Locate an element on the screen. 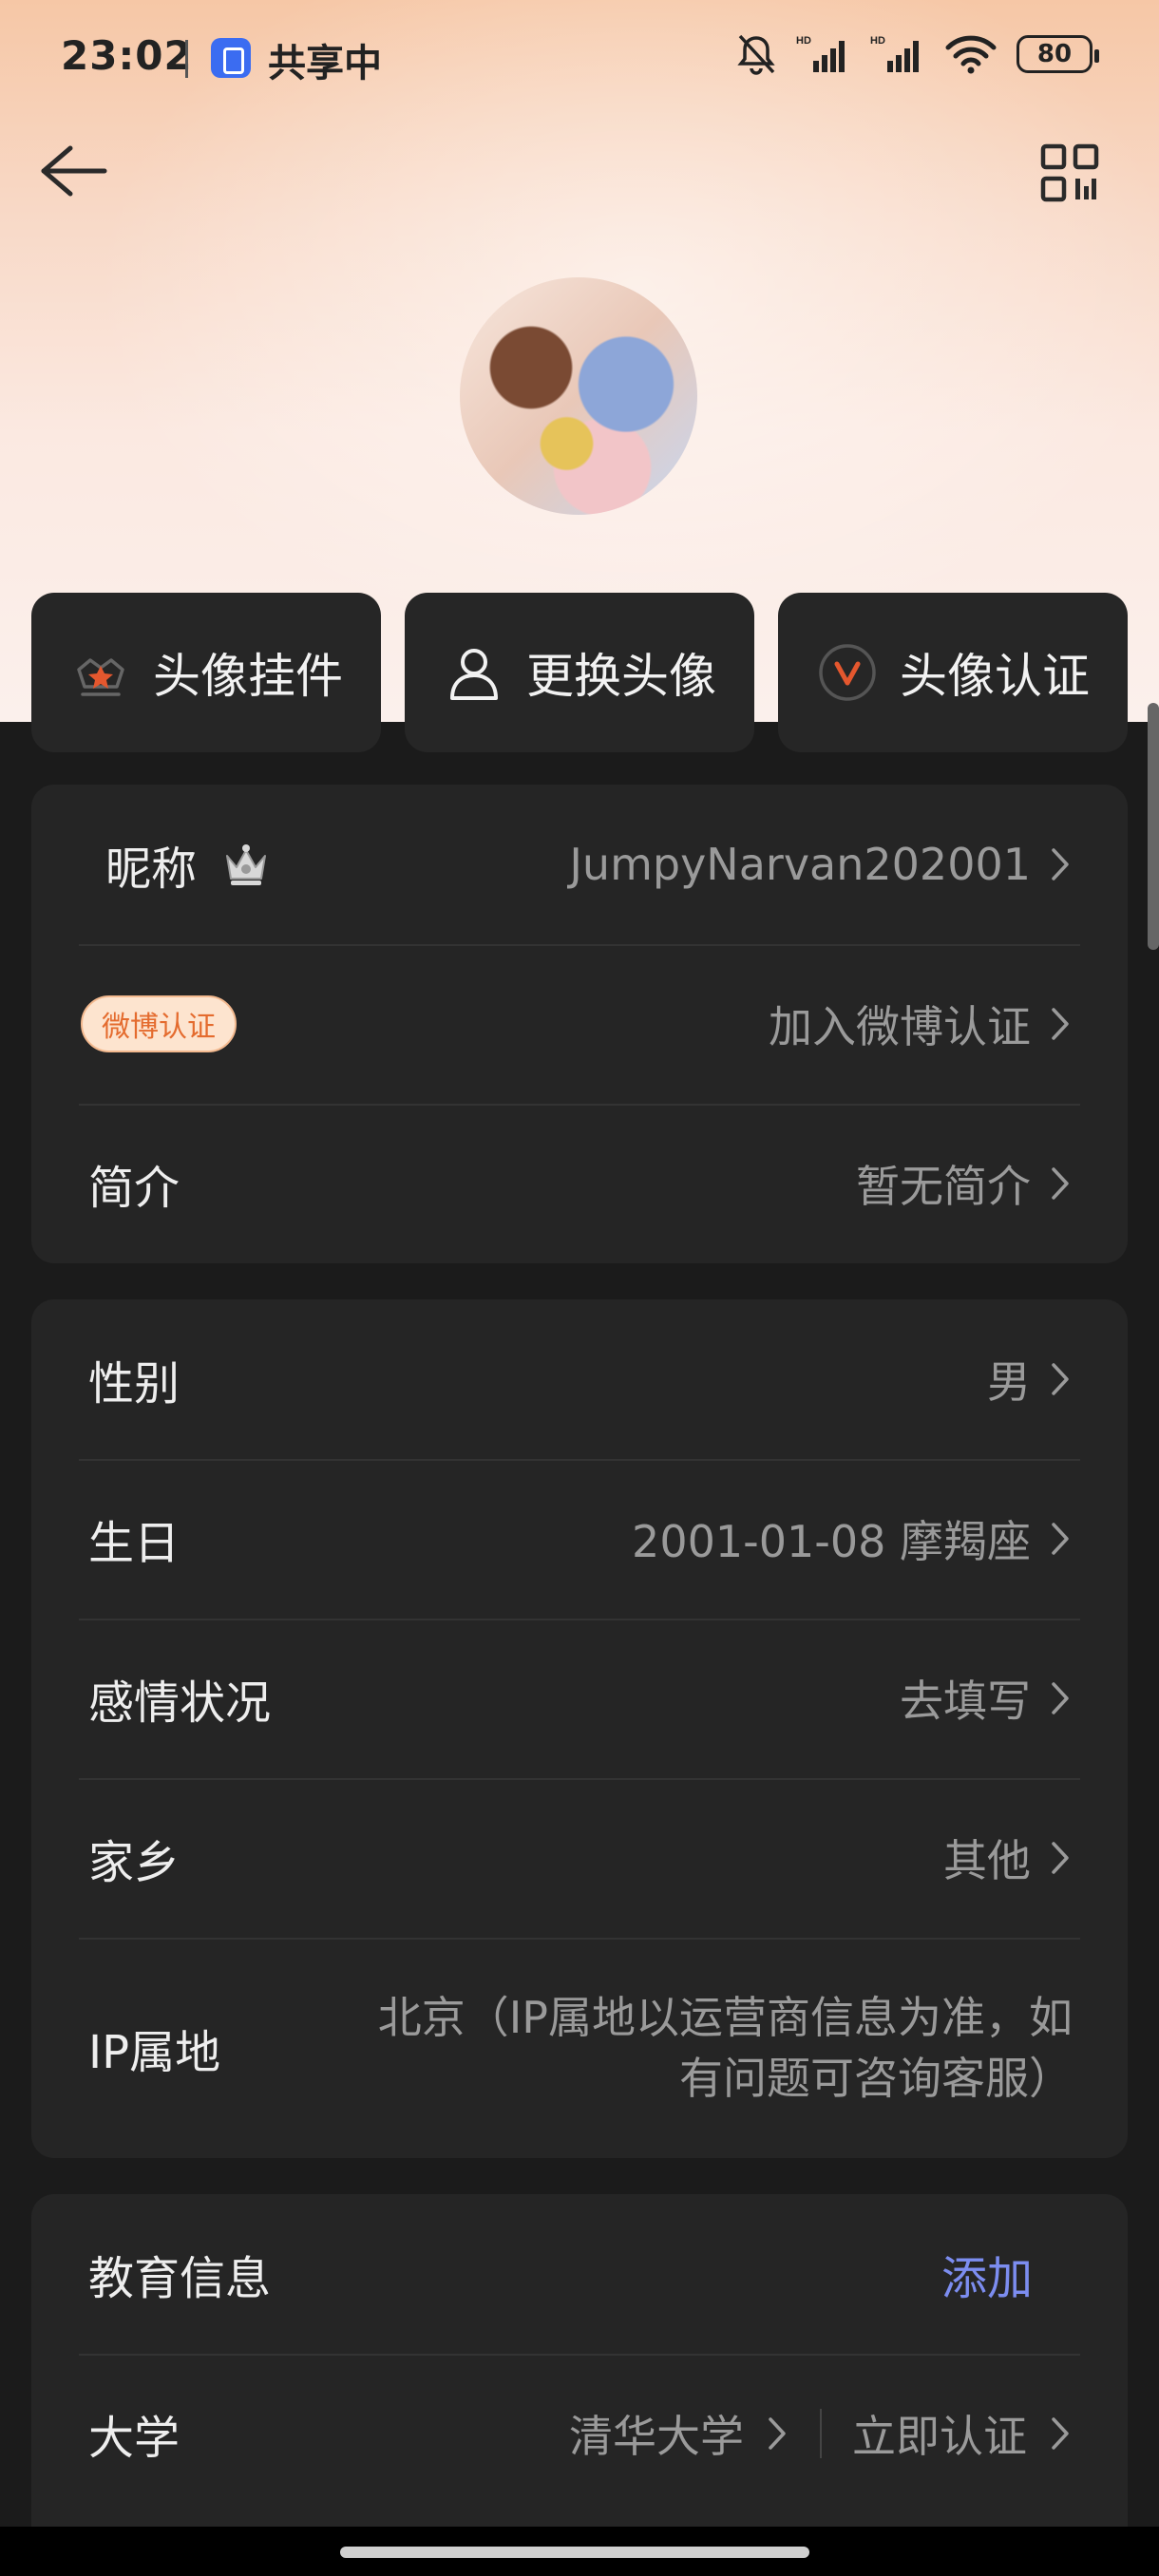 The image size is (1159, 2576). person-icon is located at coordinates (474, 674).